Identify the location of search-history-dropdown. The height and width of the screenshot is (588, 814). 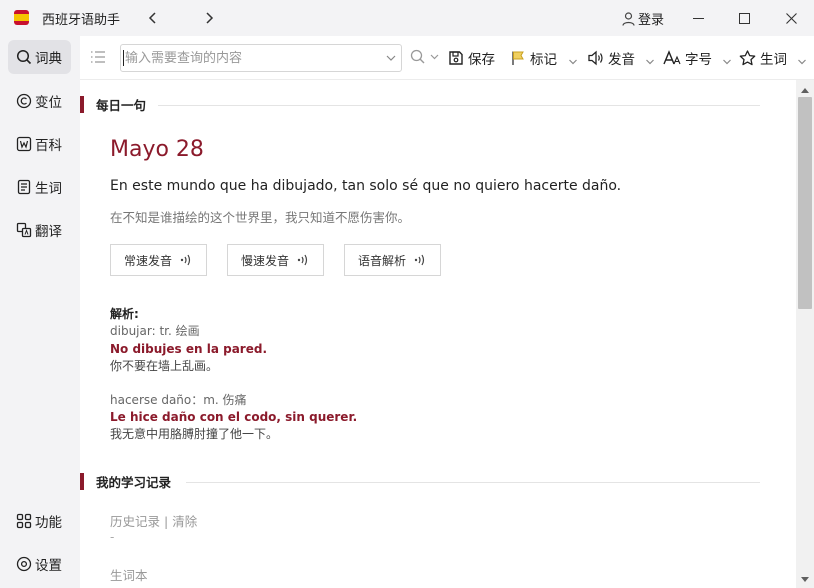
(391, 60).